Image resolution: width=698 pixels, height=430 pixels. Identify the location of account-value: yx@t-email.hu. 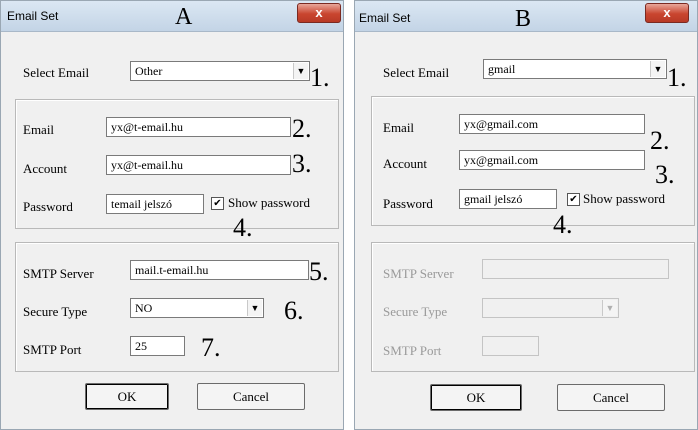
(147, 165).